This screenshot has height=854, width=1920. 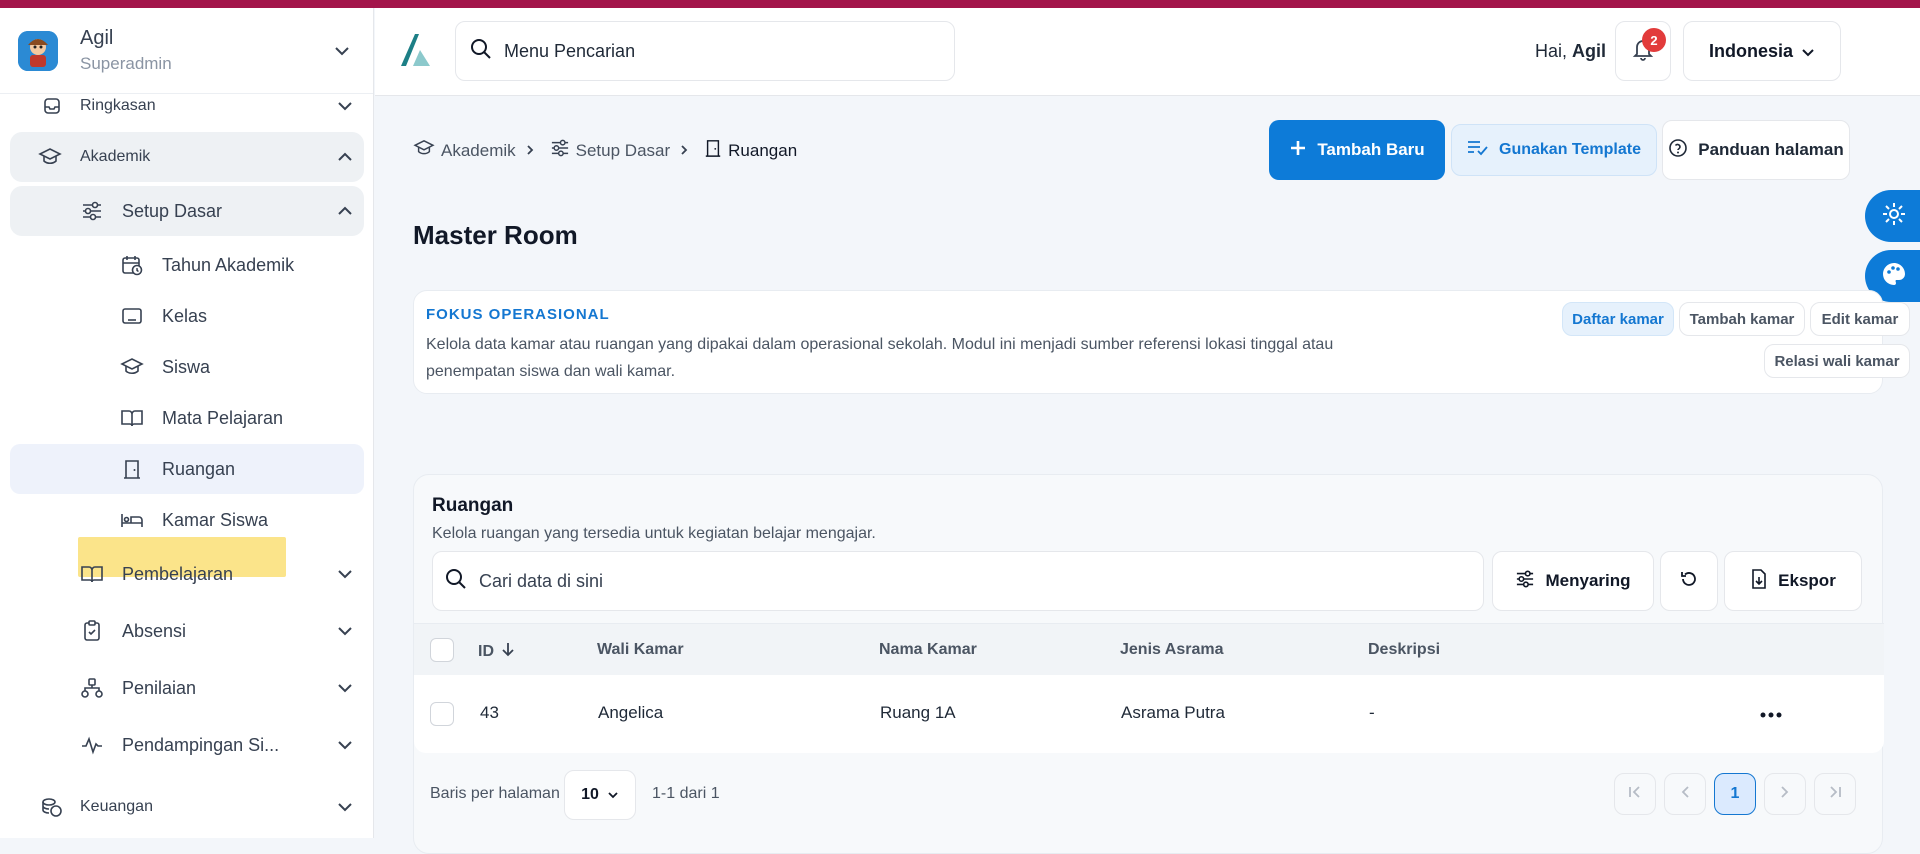 I want to click on sidebar-item-kelas: Kelas, so click(x=187, y=316).